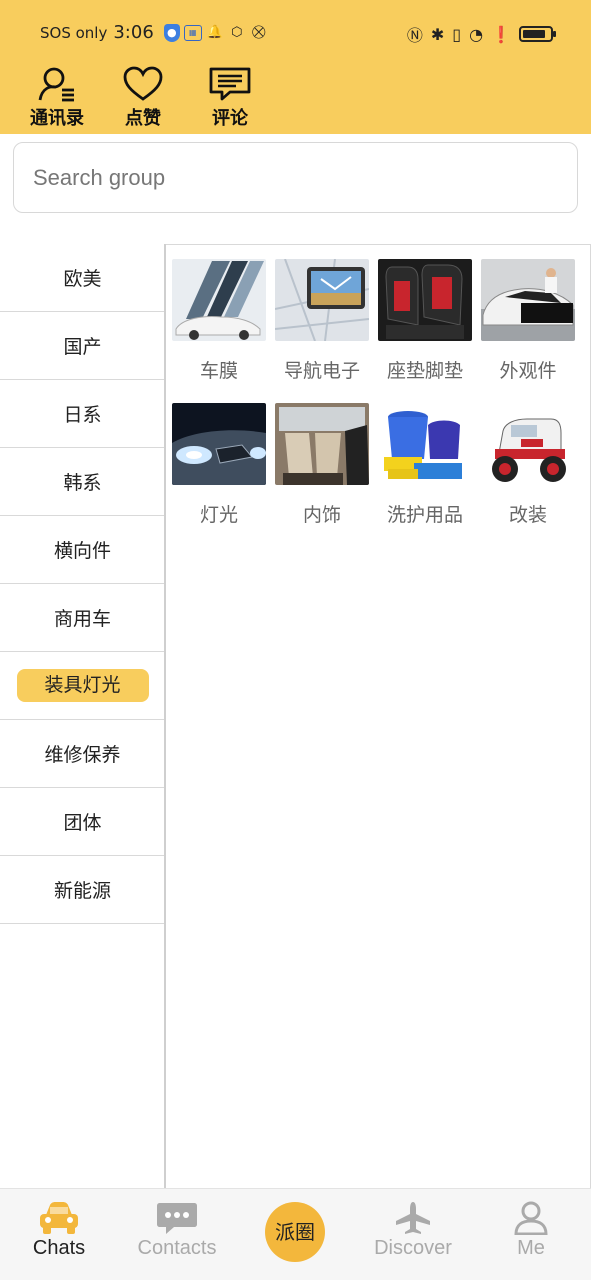  I want to click on category-label: 维修保养, so click(82, 755).